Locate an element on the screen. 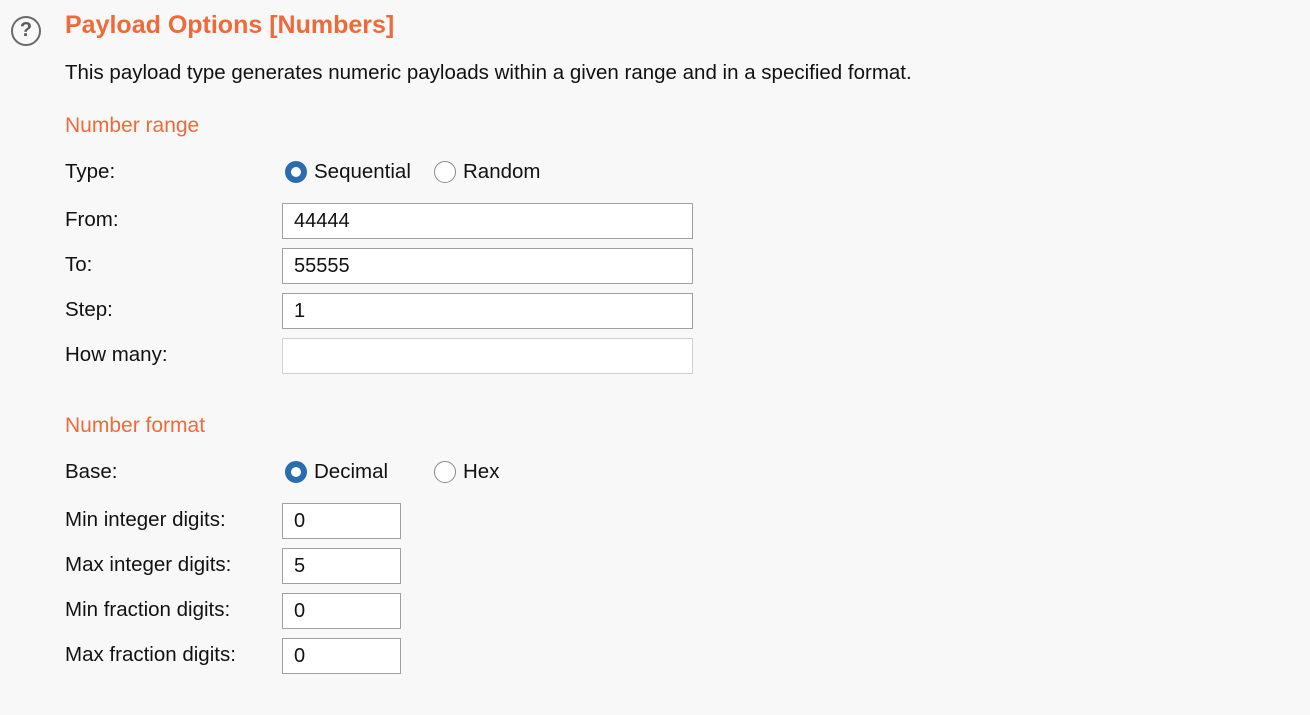  base-hex-option: Hex is located at coordinates (466, 472).